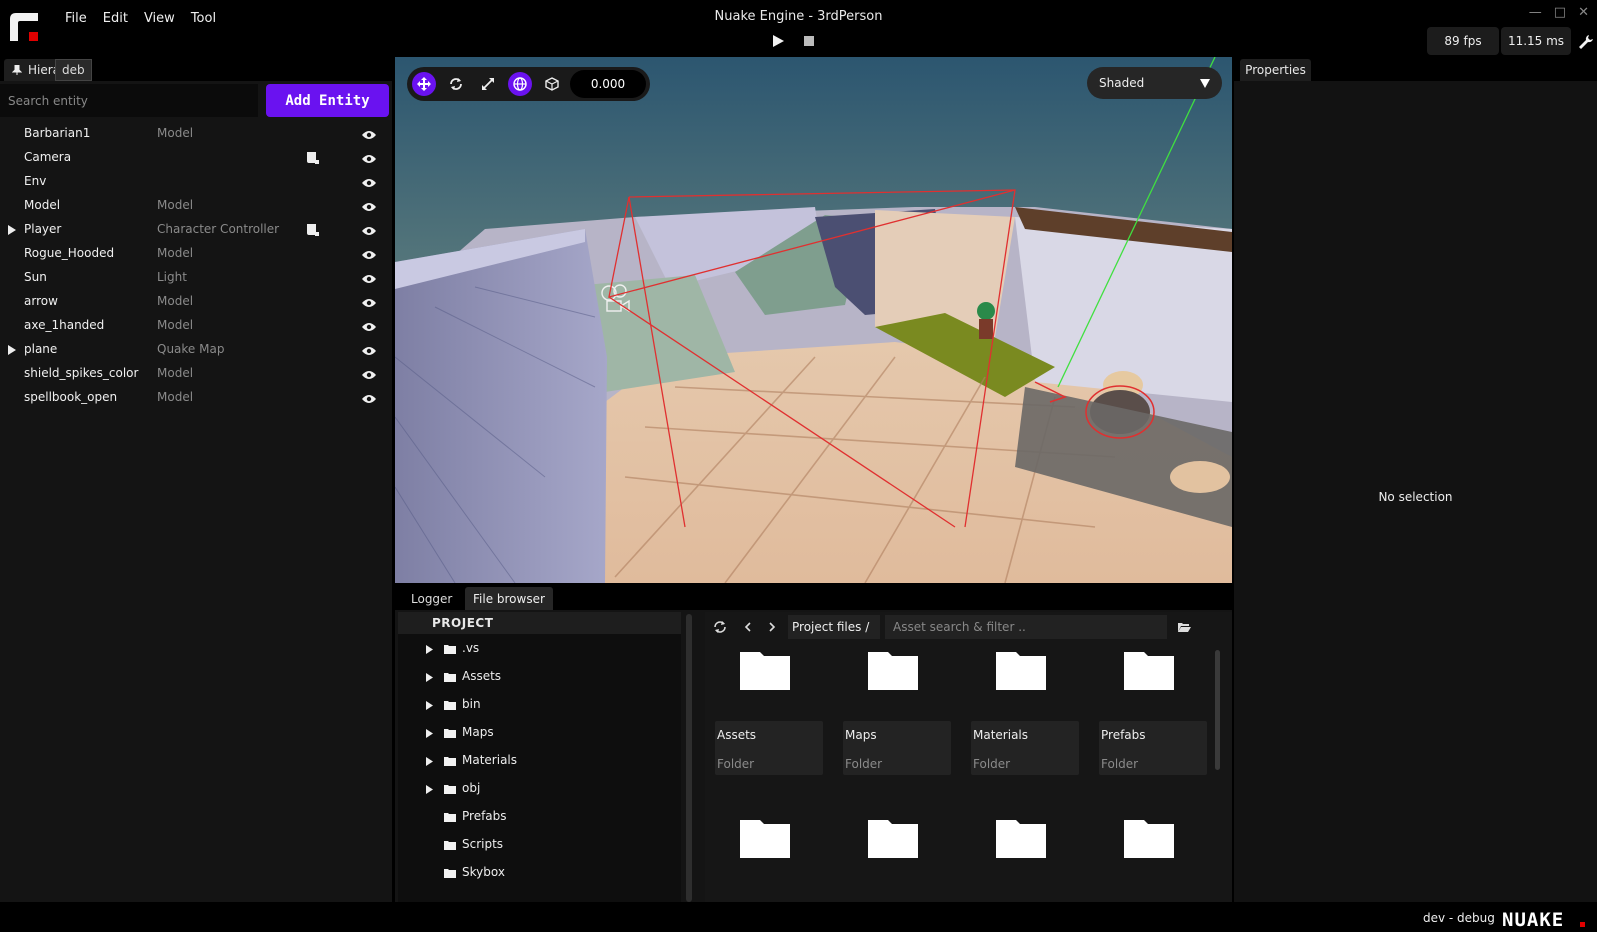  Describe the element at coordinates (431, 598) in the screenshot. I see `tab-logger: Logger` at that location.